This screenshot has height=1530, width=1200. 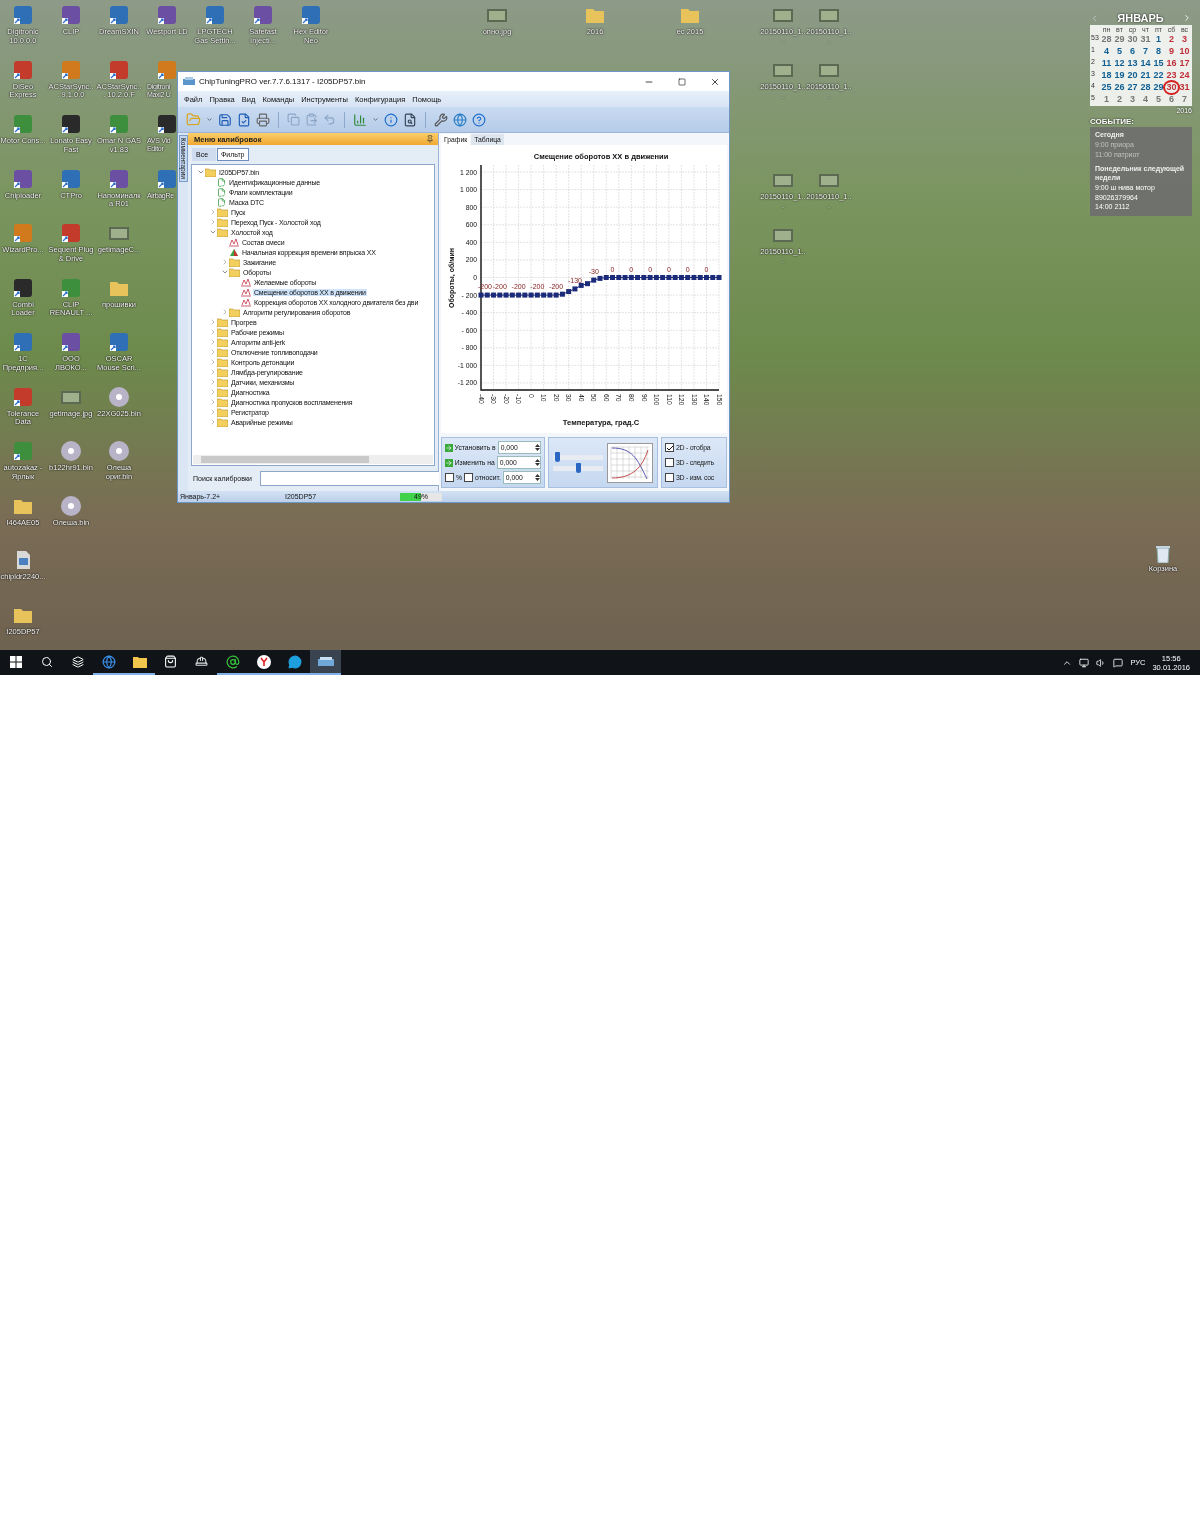 I want to click on calendar-day: 17, so click(x=1184, y=63).